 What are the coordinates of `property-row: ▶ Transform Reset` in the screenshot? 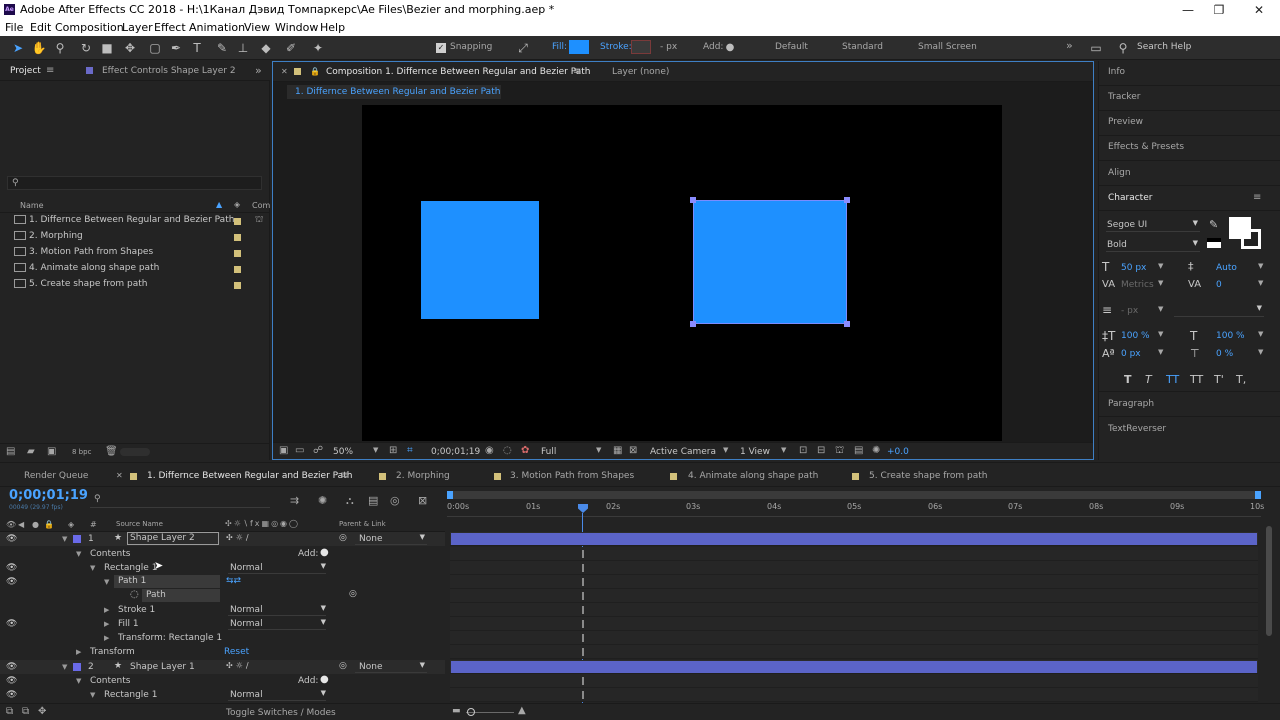 It's located at (222, 652).